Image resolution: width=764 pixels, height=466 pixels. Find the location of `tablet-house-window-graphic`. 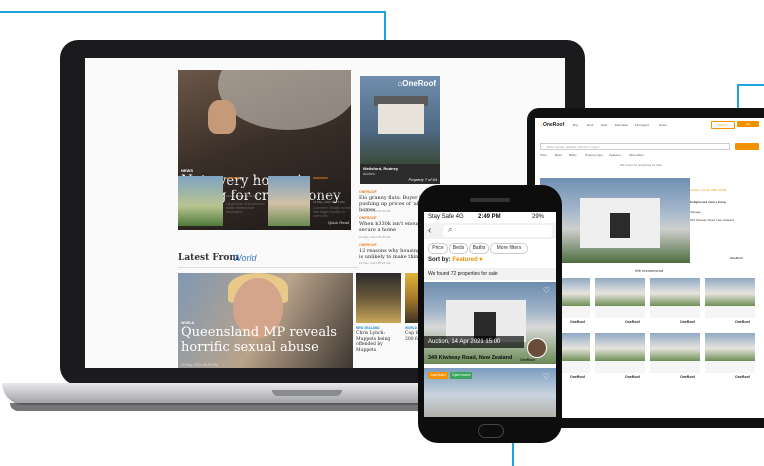

tablet-house-window-graphic is located at coordinates (620, 225).